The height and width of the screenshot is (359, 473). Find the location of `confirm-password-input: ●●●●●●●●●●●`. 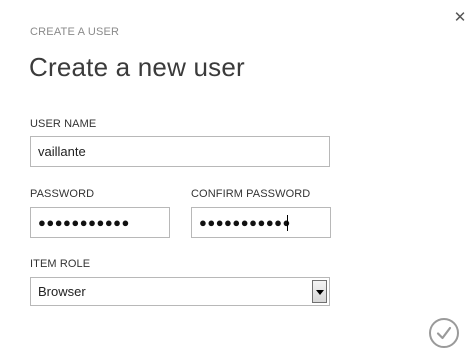

confirm-password-input: ●●●●●●●●●●● is located at coordinates (261, 222).